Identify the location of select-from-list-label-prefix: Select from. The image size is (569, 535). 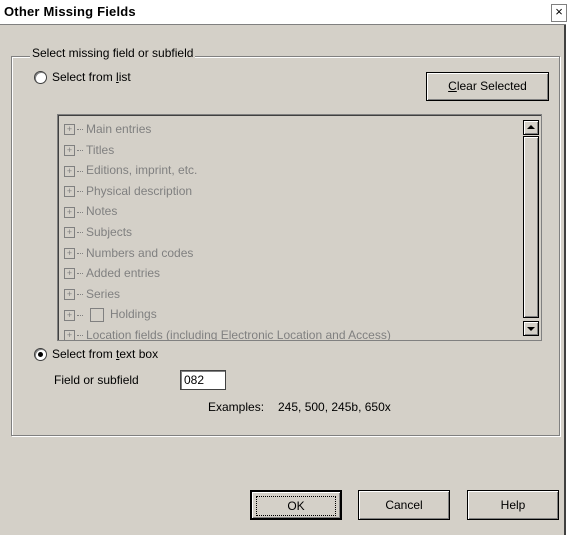
(84, 77).